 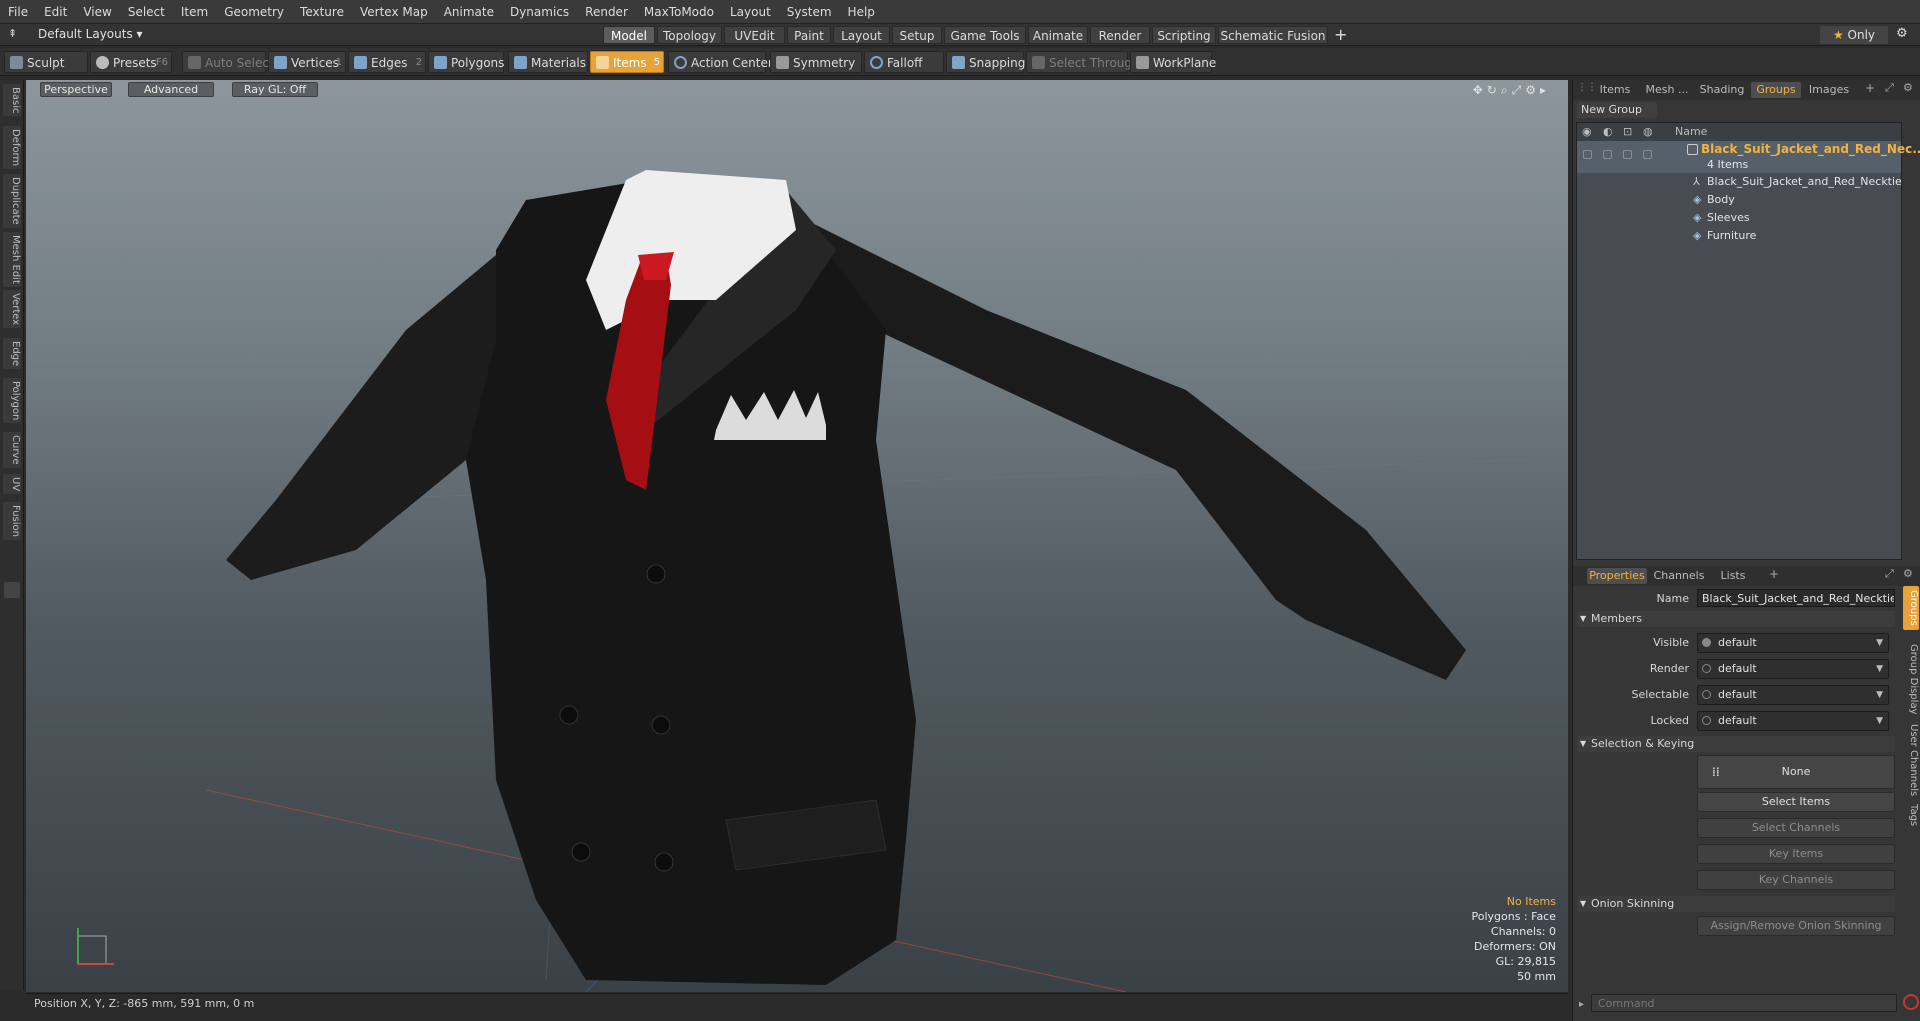 I want to click on group-render-toggle, so click(x=1607, y=154).